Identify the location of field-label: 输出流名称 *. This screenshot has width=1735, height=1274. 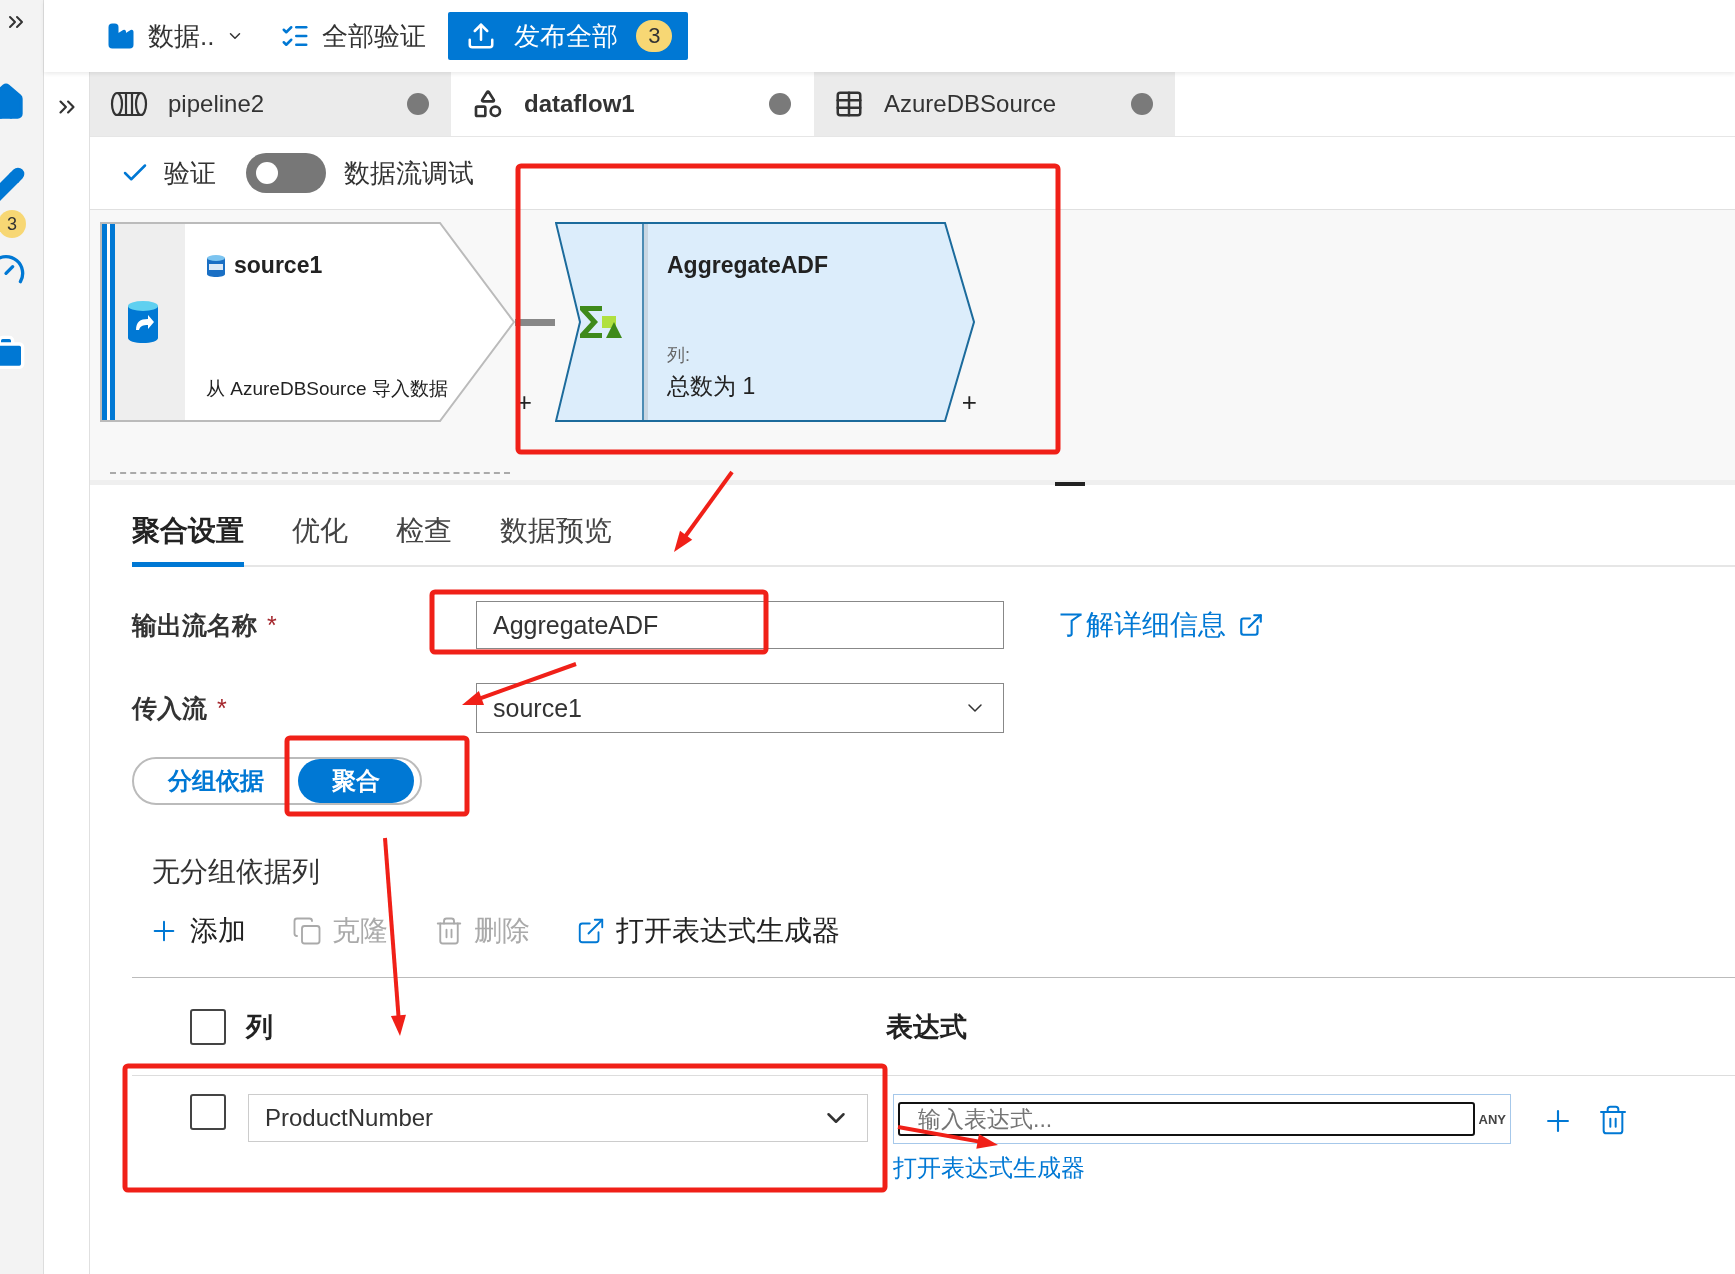
(205, 625).